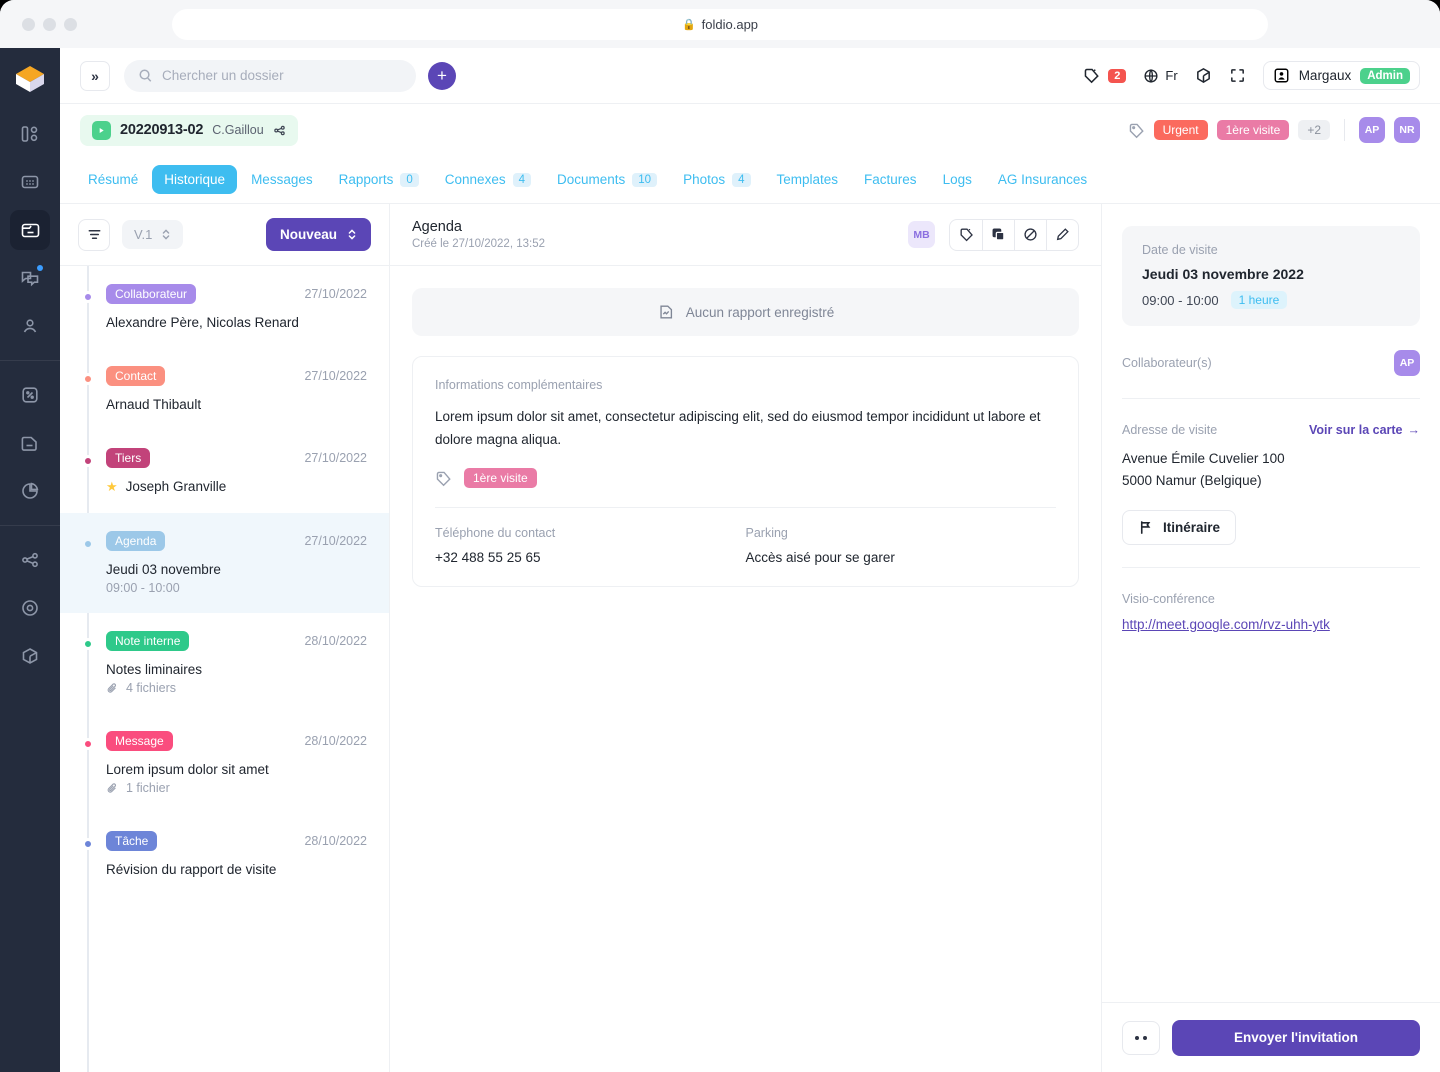 The height and width of the screenshot is (1072, 1440). Describe the element at coordinates (1271, 599) in the screenshot. I see `visio-row: Visio-conférence` at that location.